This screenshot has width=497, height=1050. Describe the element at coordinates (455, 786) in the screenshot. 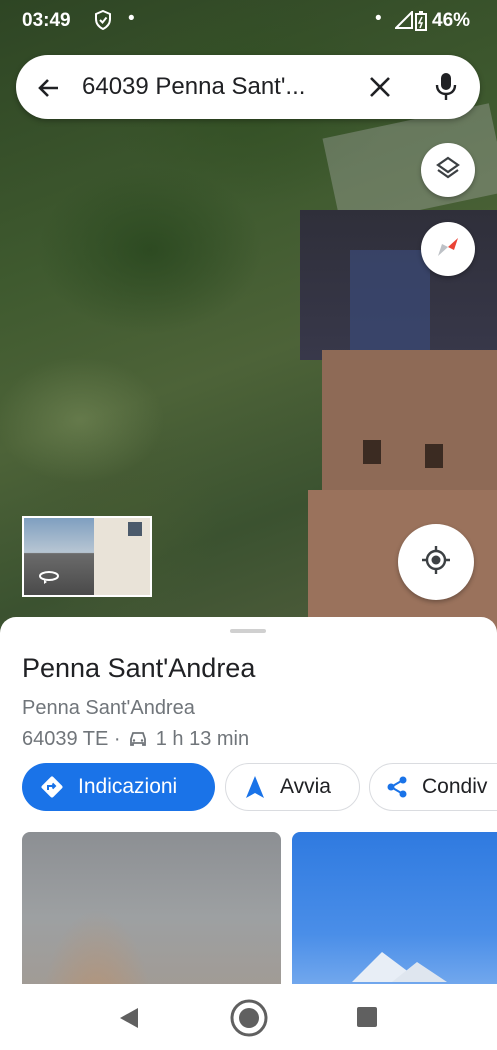

I see `share-label: Condiv` at that location.